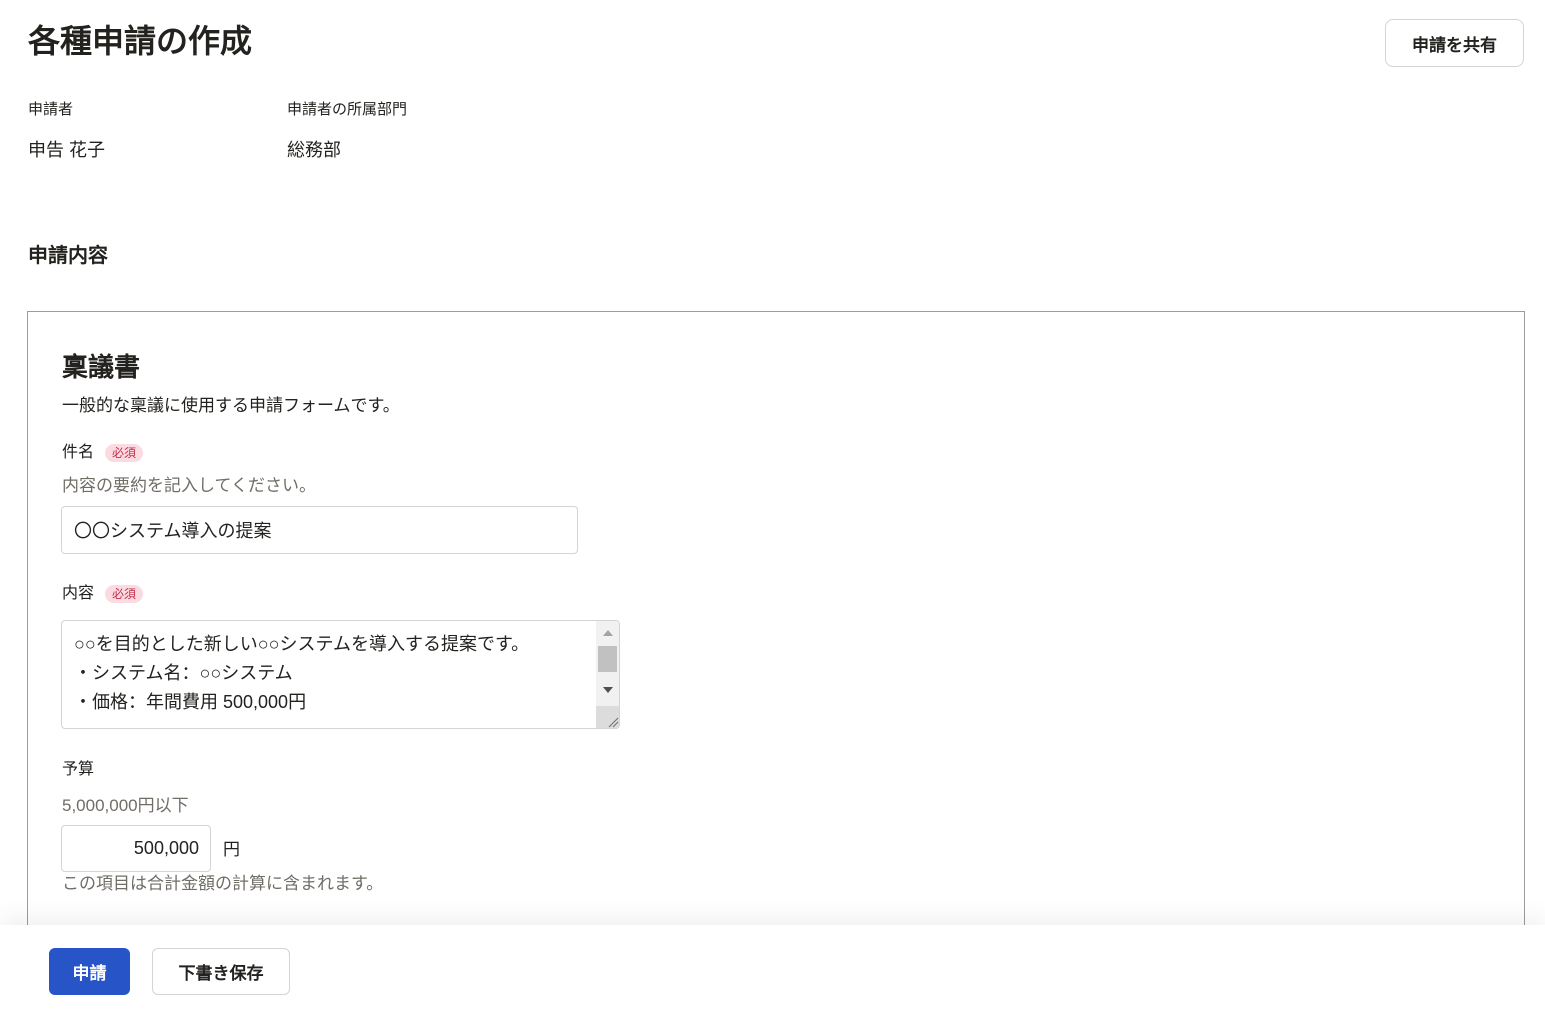  I want to click on scroll-down-button, so click(607, 690).